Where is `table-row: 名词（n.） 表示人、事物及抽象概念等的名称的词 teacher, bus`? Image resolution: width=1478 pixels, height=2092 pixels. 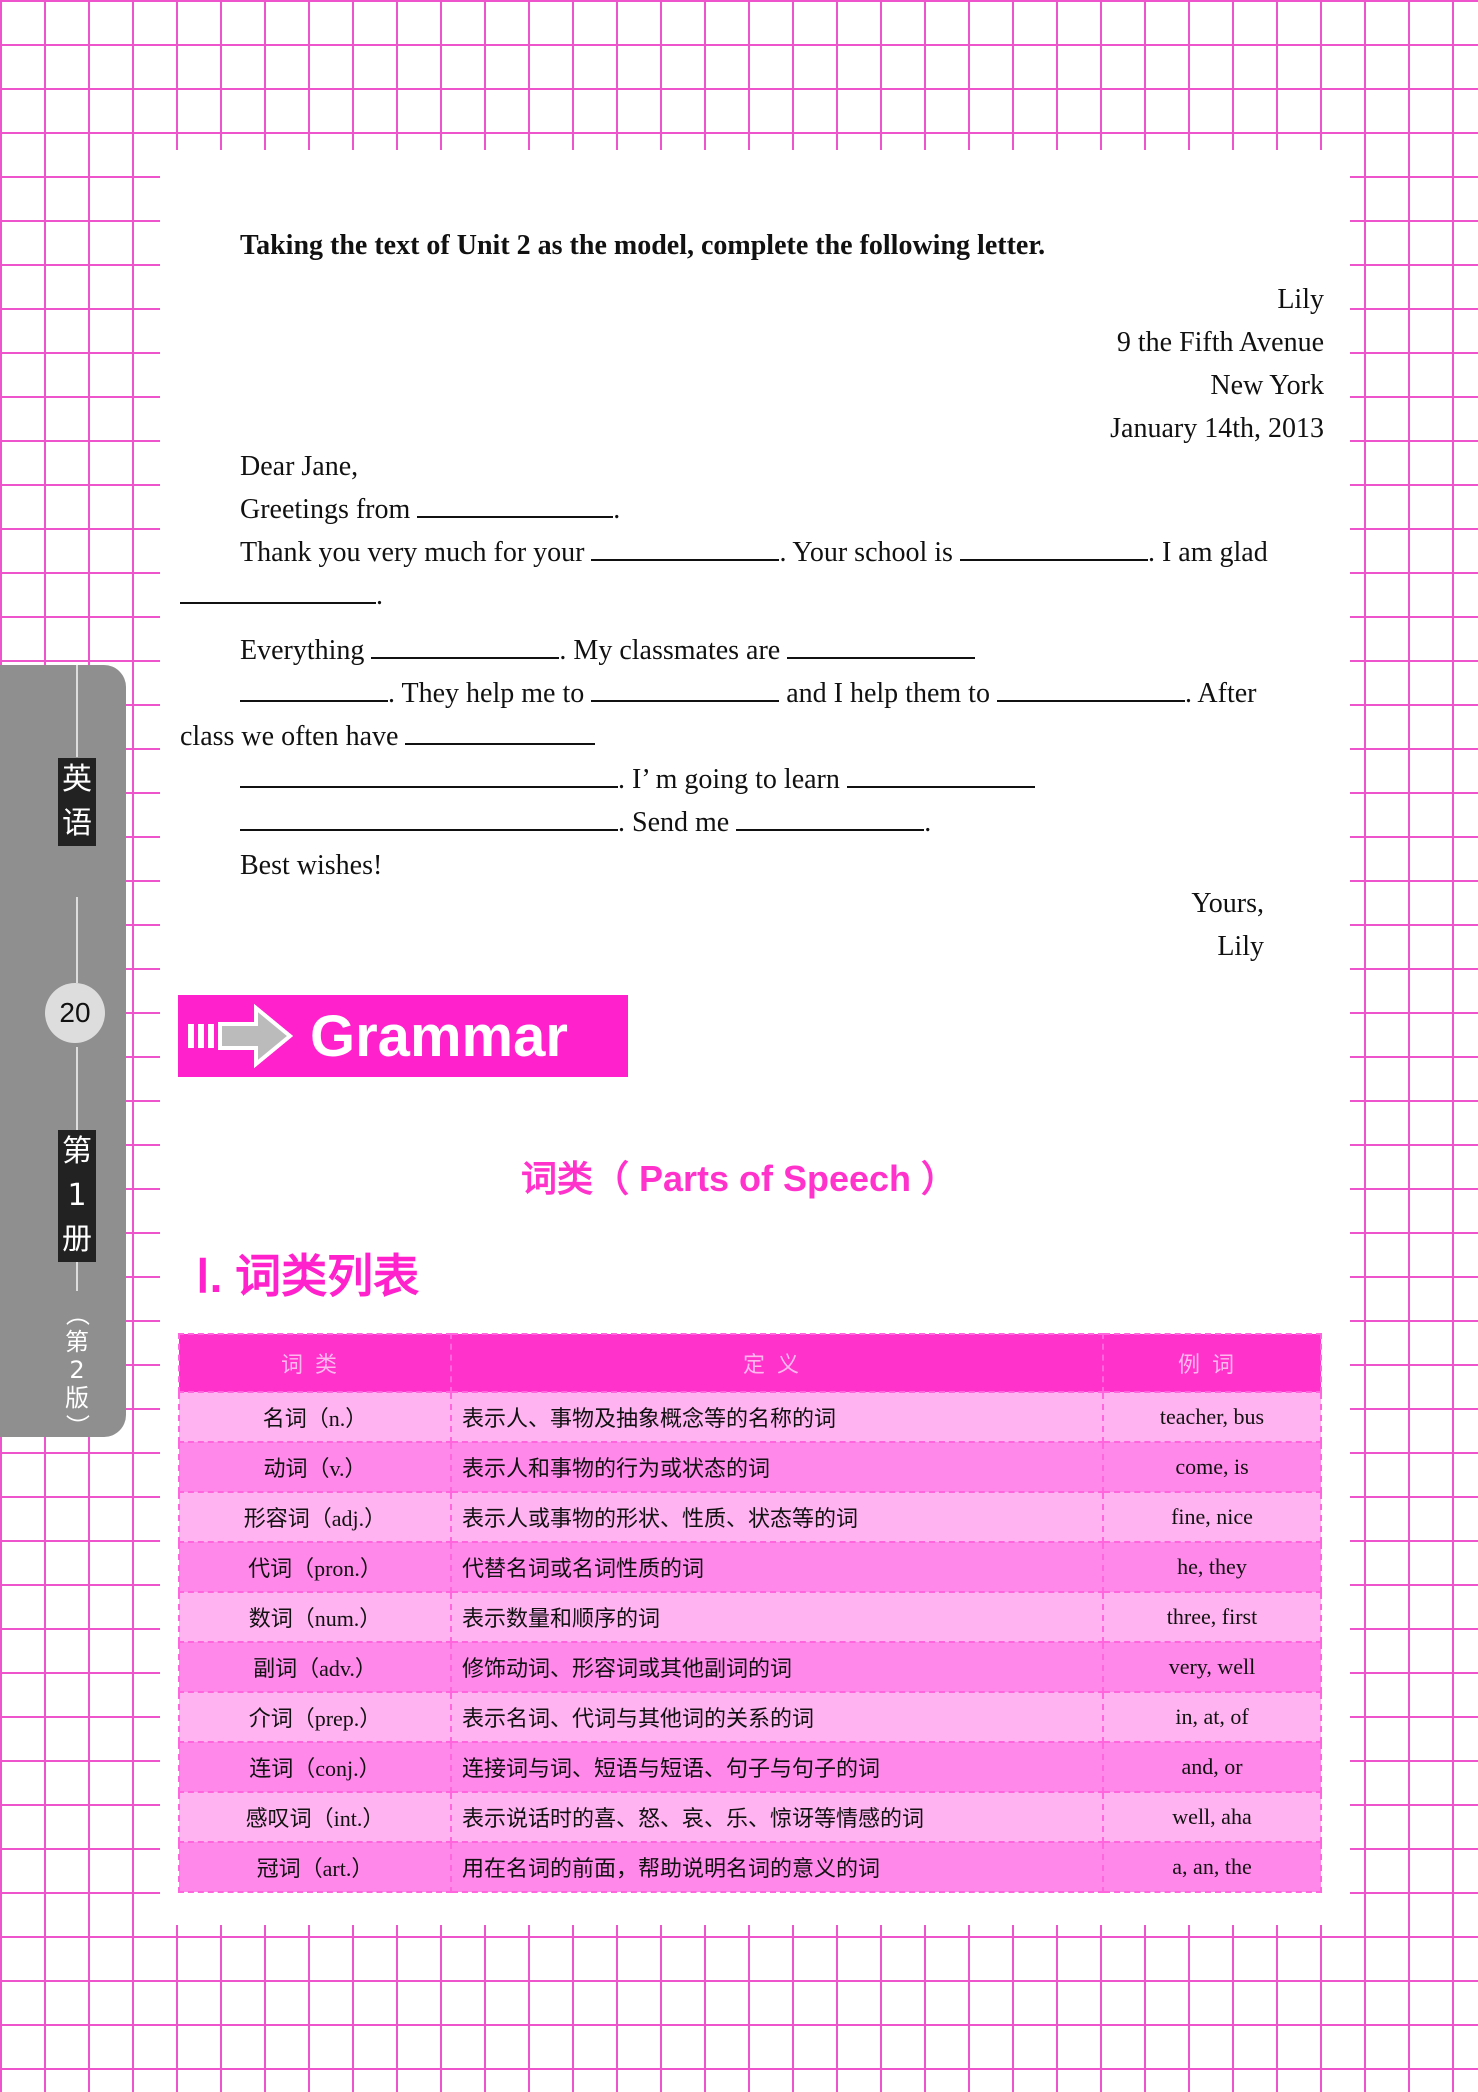 table-row: 名词（n.） 表示人、事物及抽象概念等的名称的词 teacher, bus is located at coordinates (750, 1417).